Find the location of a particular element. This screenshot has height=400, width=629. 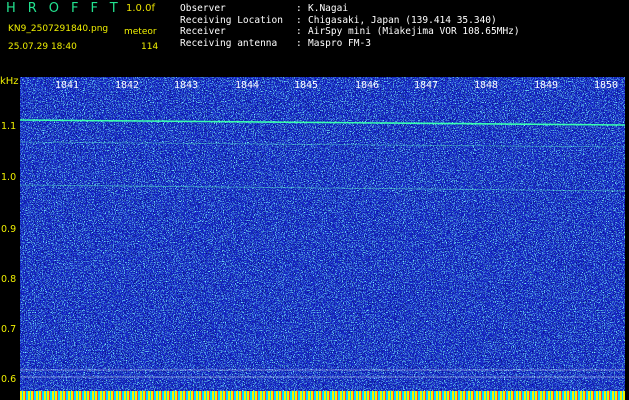

y-tick-label: 1.1 is located at coordinates (9, 126).